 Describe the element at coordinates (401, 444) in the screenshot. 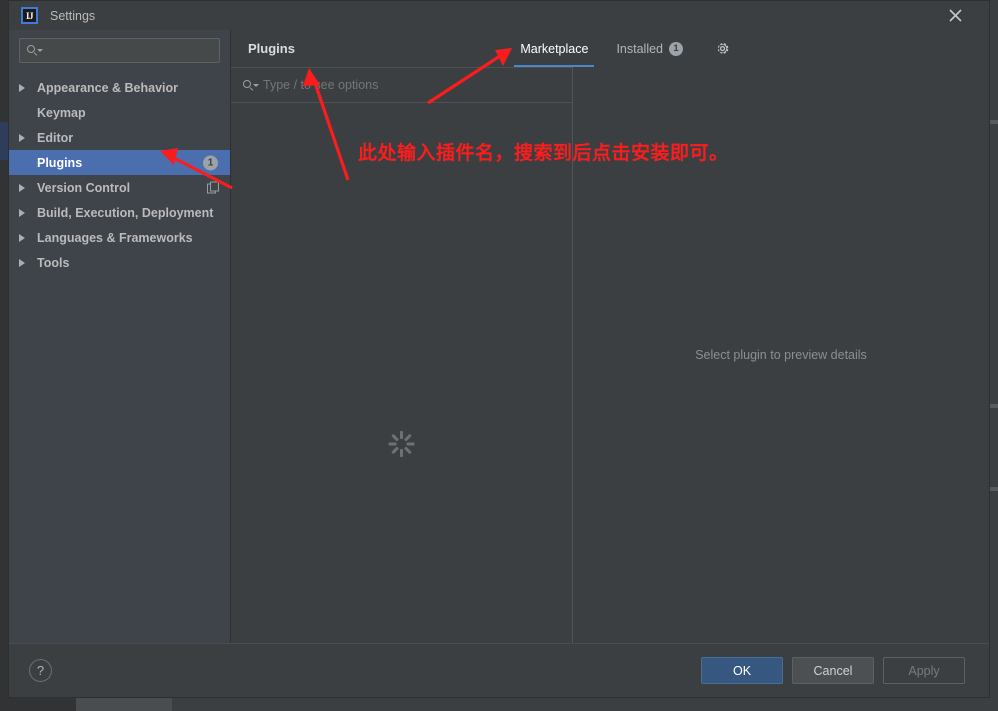

I see `loading-spinner-icon` at that location.